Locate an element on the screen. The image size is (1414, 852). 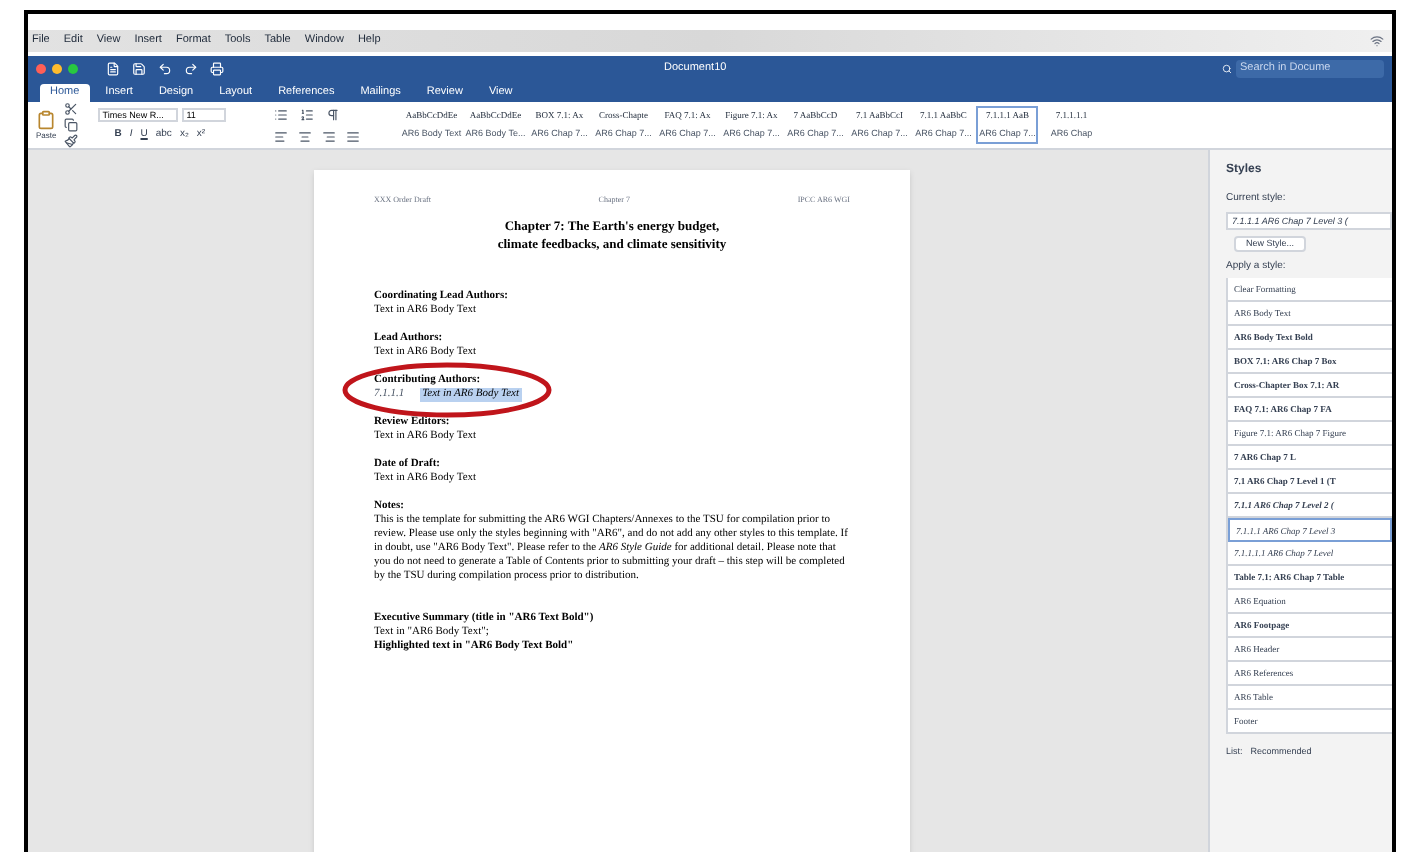
save-icon is located at coordinates (139, 68).